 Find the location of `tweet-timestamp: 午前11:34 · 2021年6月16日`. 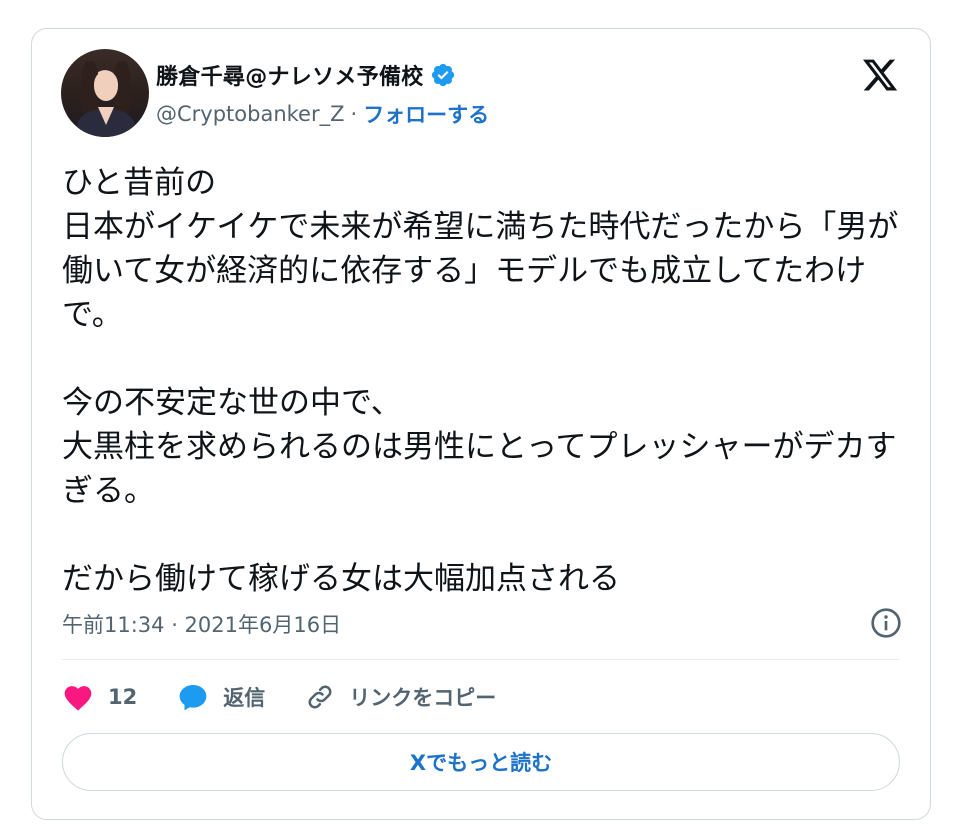

tweet-timestamp: 午前11:34 · 2021年6月16日 is located at coordinates (201, 624).